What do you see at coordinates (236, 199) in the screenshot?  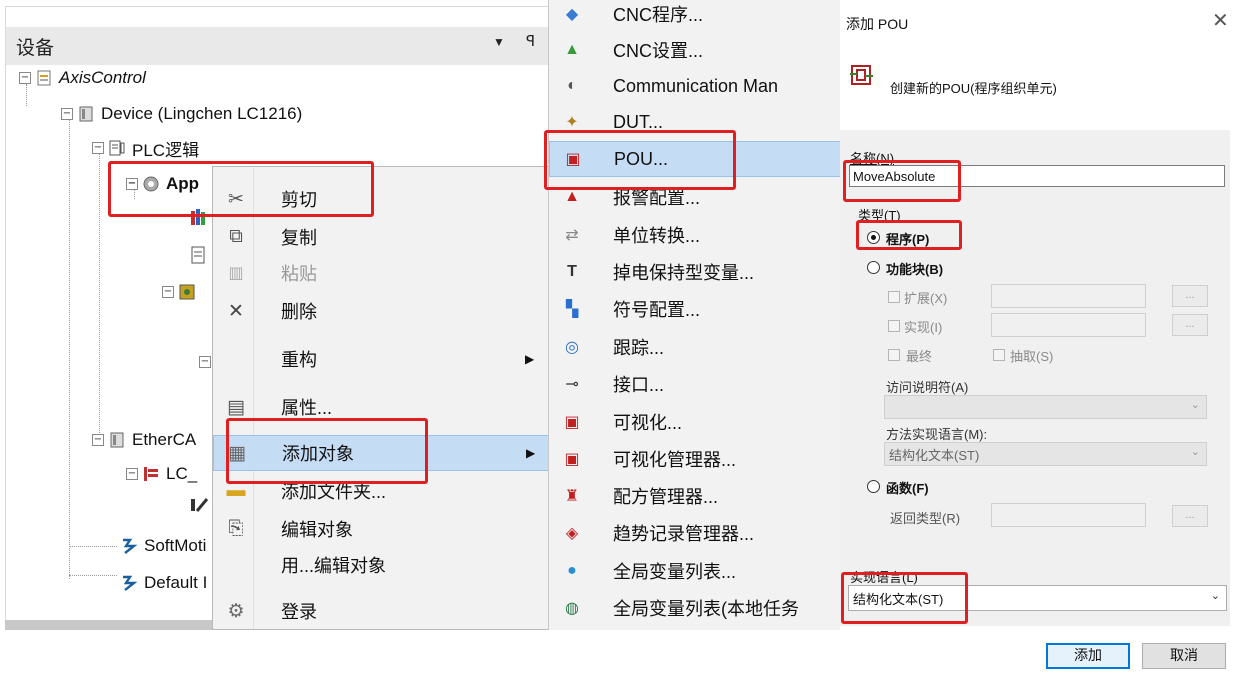 I see `scissors-icon: ✂` at bounding box center [236, 199].